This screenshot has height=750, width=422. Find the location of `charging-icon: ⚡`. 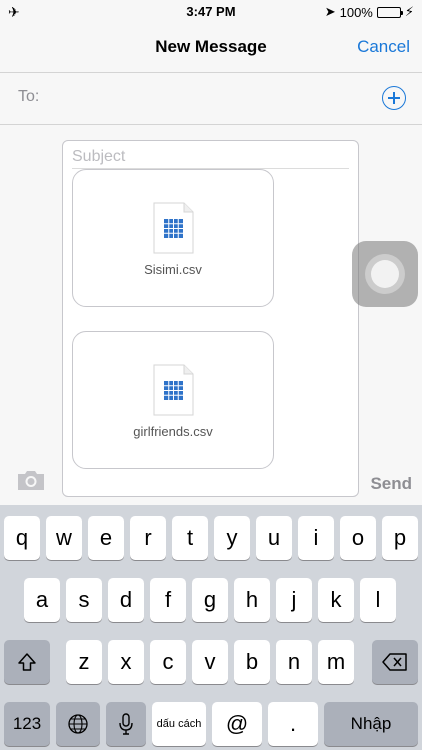

charging-icon: ⚡ is located at coordinates (409, 11).